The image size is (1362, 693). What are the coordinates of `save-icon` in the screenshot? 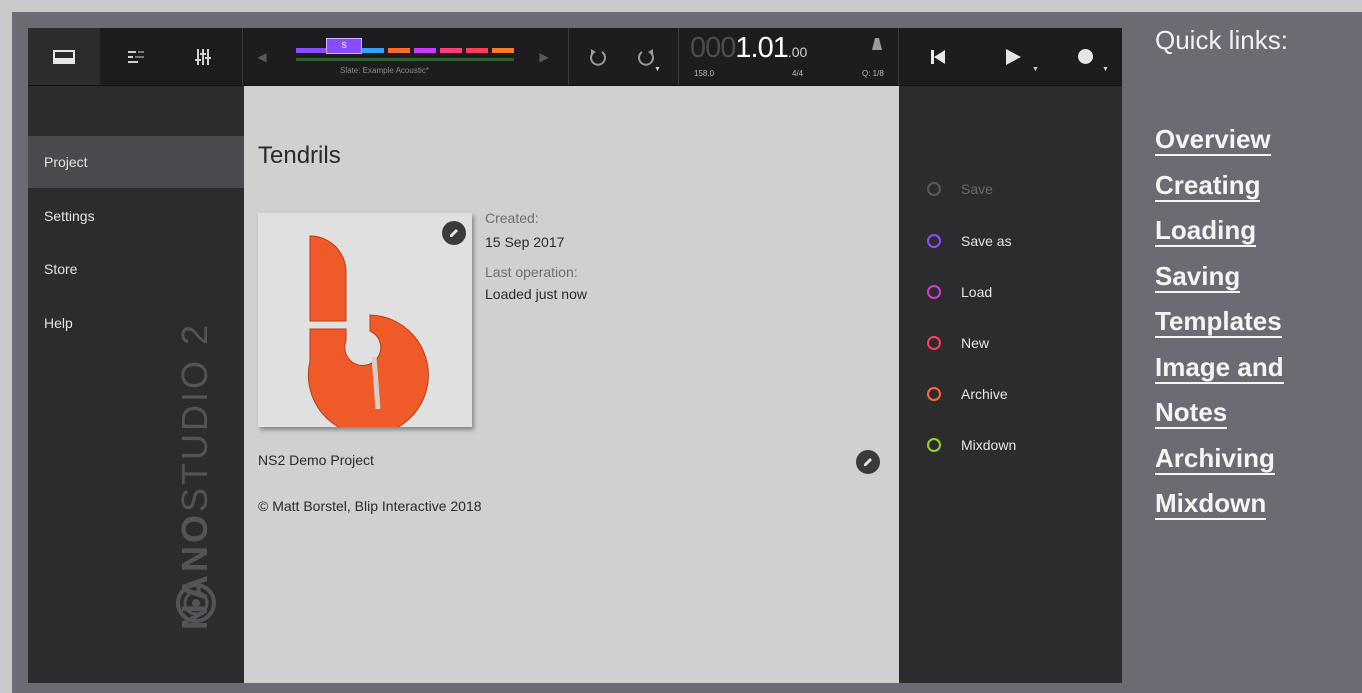 It's located at (934, 189).